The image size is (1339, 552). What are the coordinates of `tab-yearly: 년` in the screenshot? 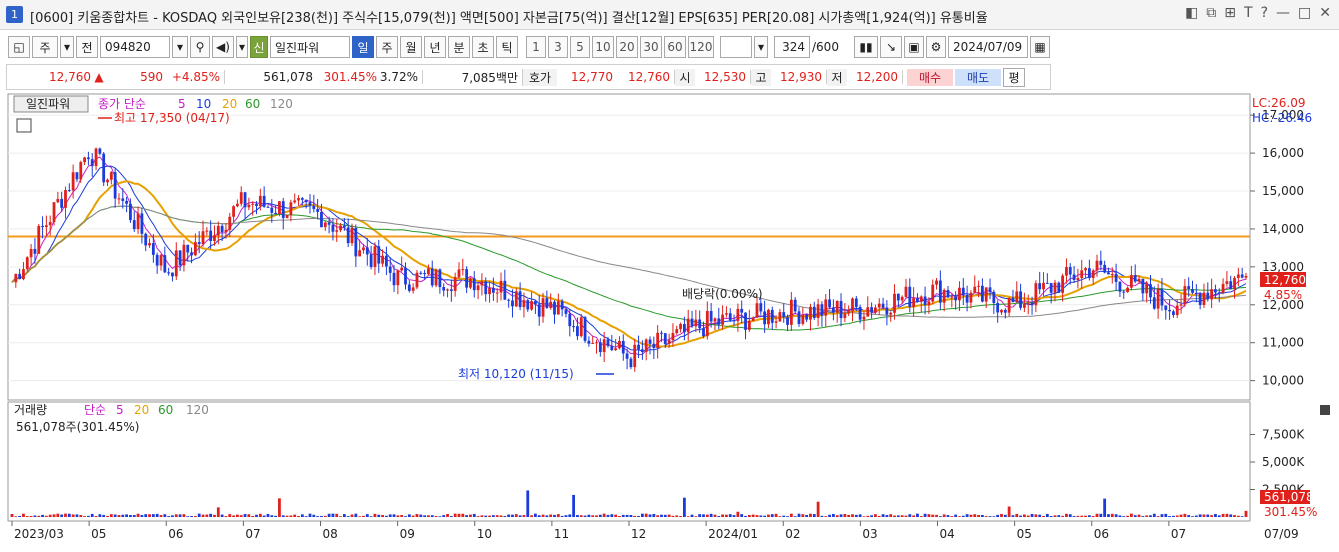 It's located at (435, 47).